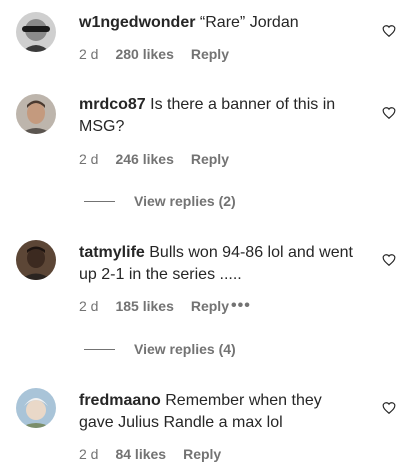  What do you see at coordinates (185, 201) in the screenshot?
I see `view-replies-label: View replies (2)` at bounding box center [185, 201].